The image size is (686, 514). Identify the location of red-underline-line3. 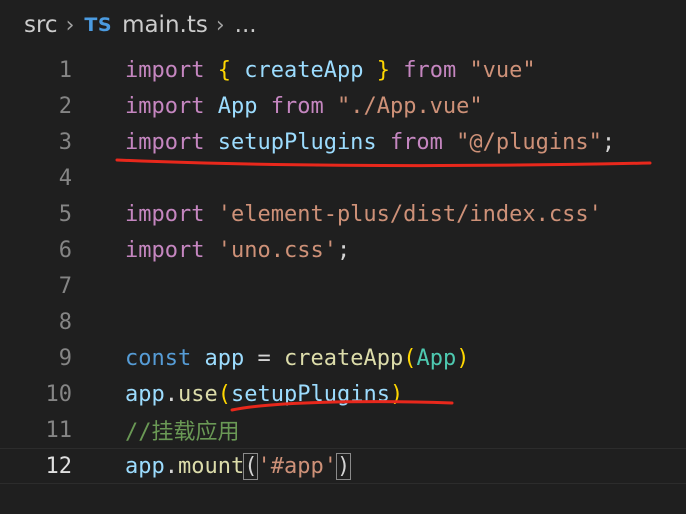
(383, 163).